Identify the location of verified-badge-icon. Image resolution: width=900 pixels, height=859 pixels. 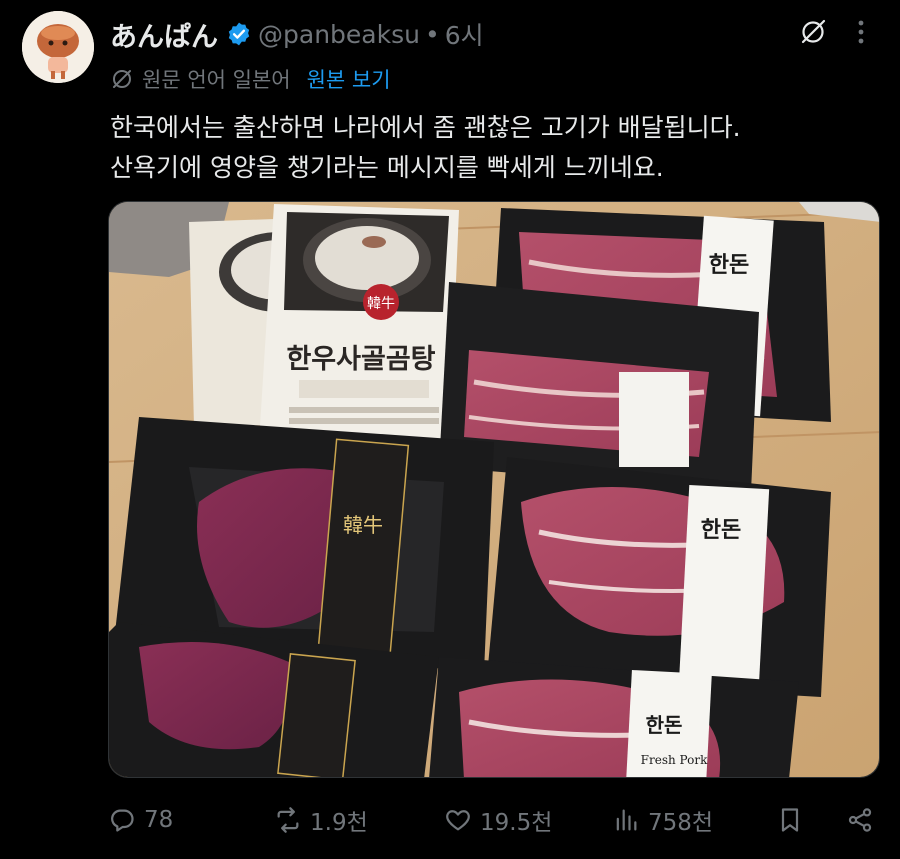
(239, 34).